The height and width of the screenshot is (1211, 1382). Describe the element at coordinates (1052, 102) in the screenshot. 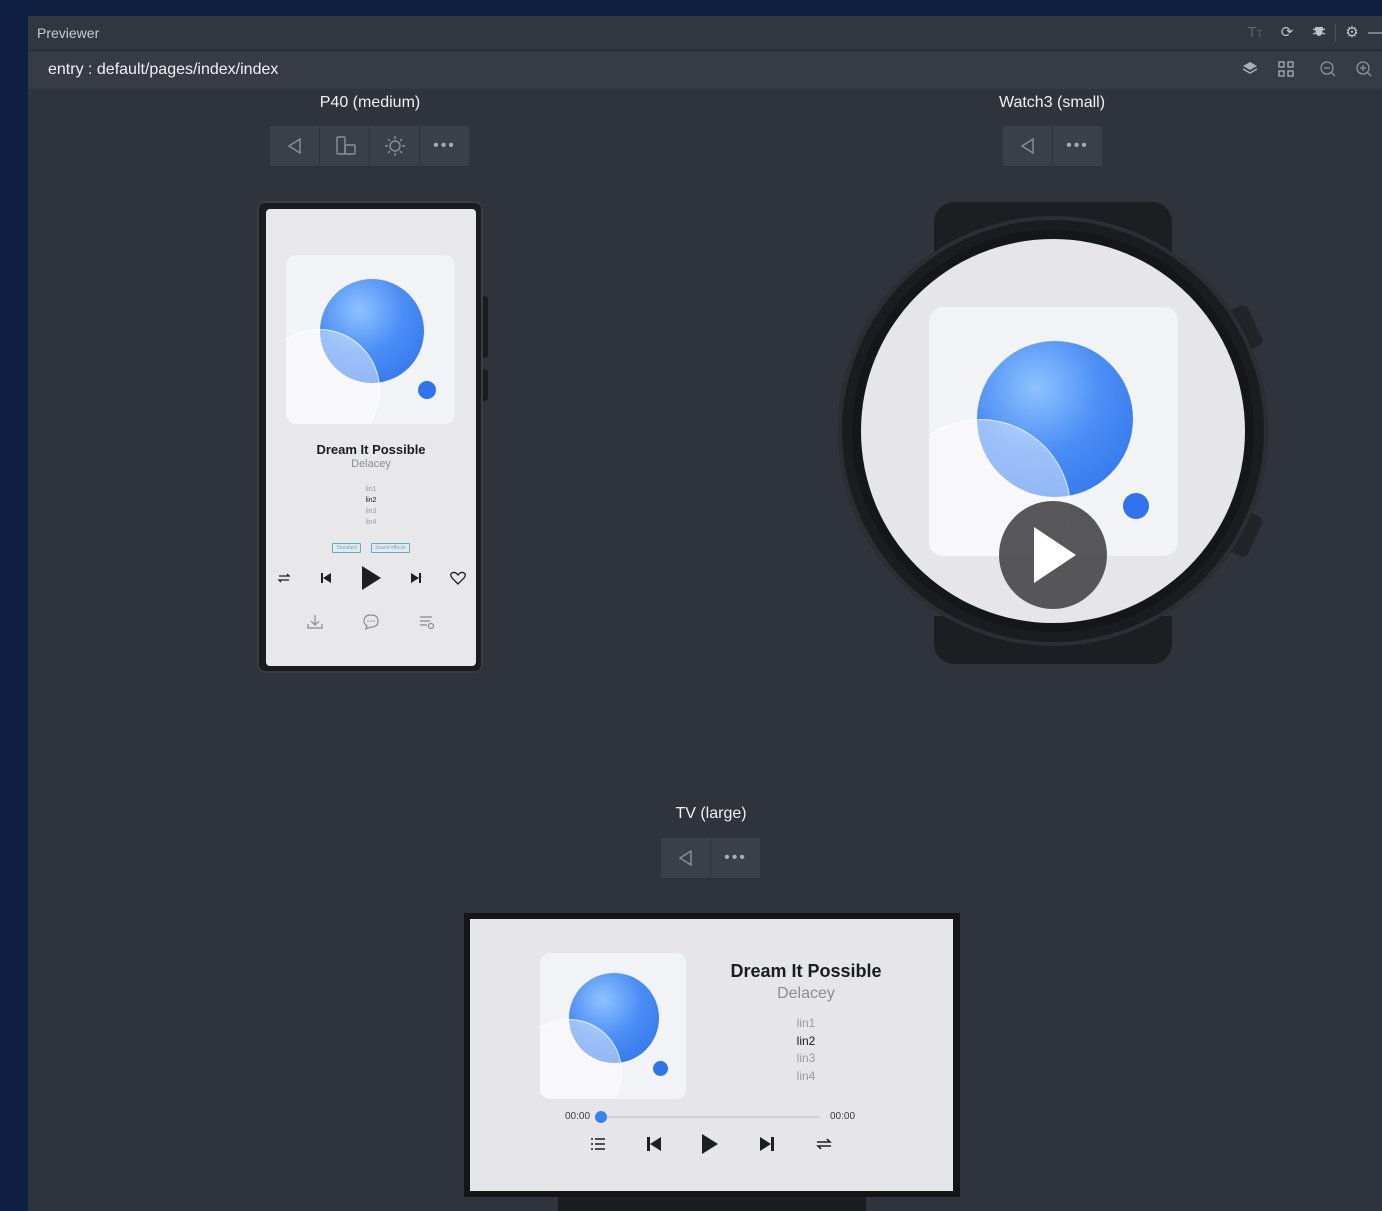

I see `watch-device-title: Watch3 (small)` at that location.